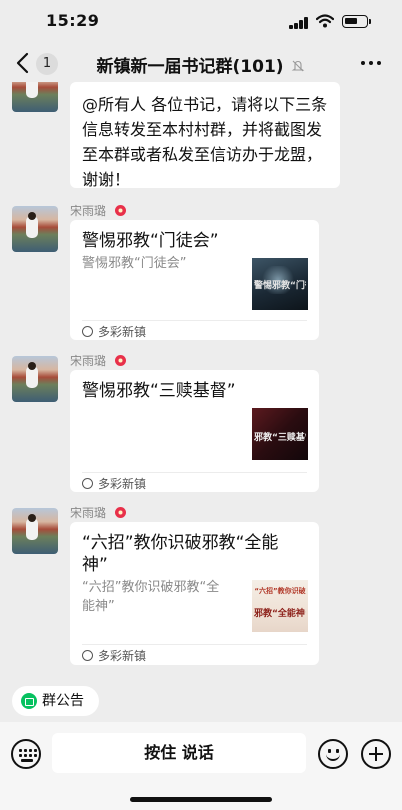 This screenshot has width=402, height=810. I want to click on group-notice-label: 群公告, so click(63, 701).